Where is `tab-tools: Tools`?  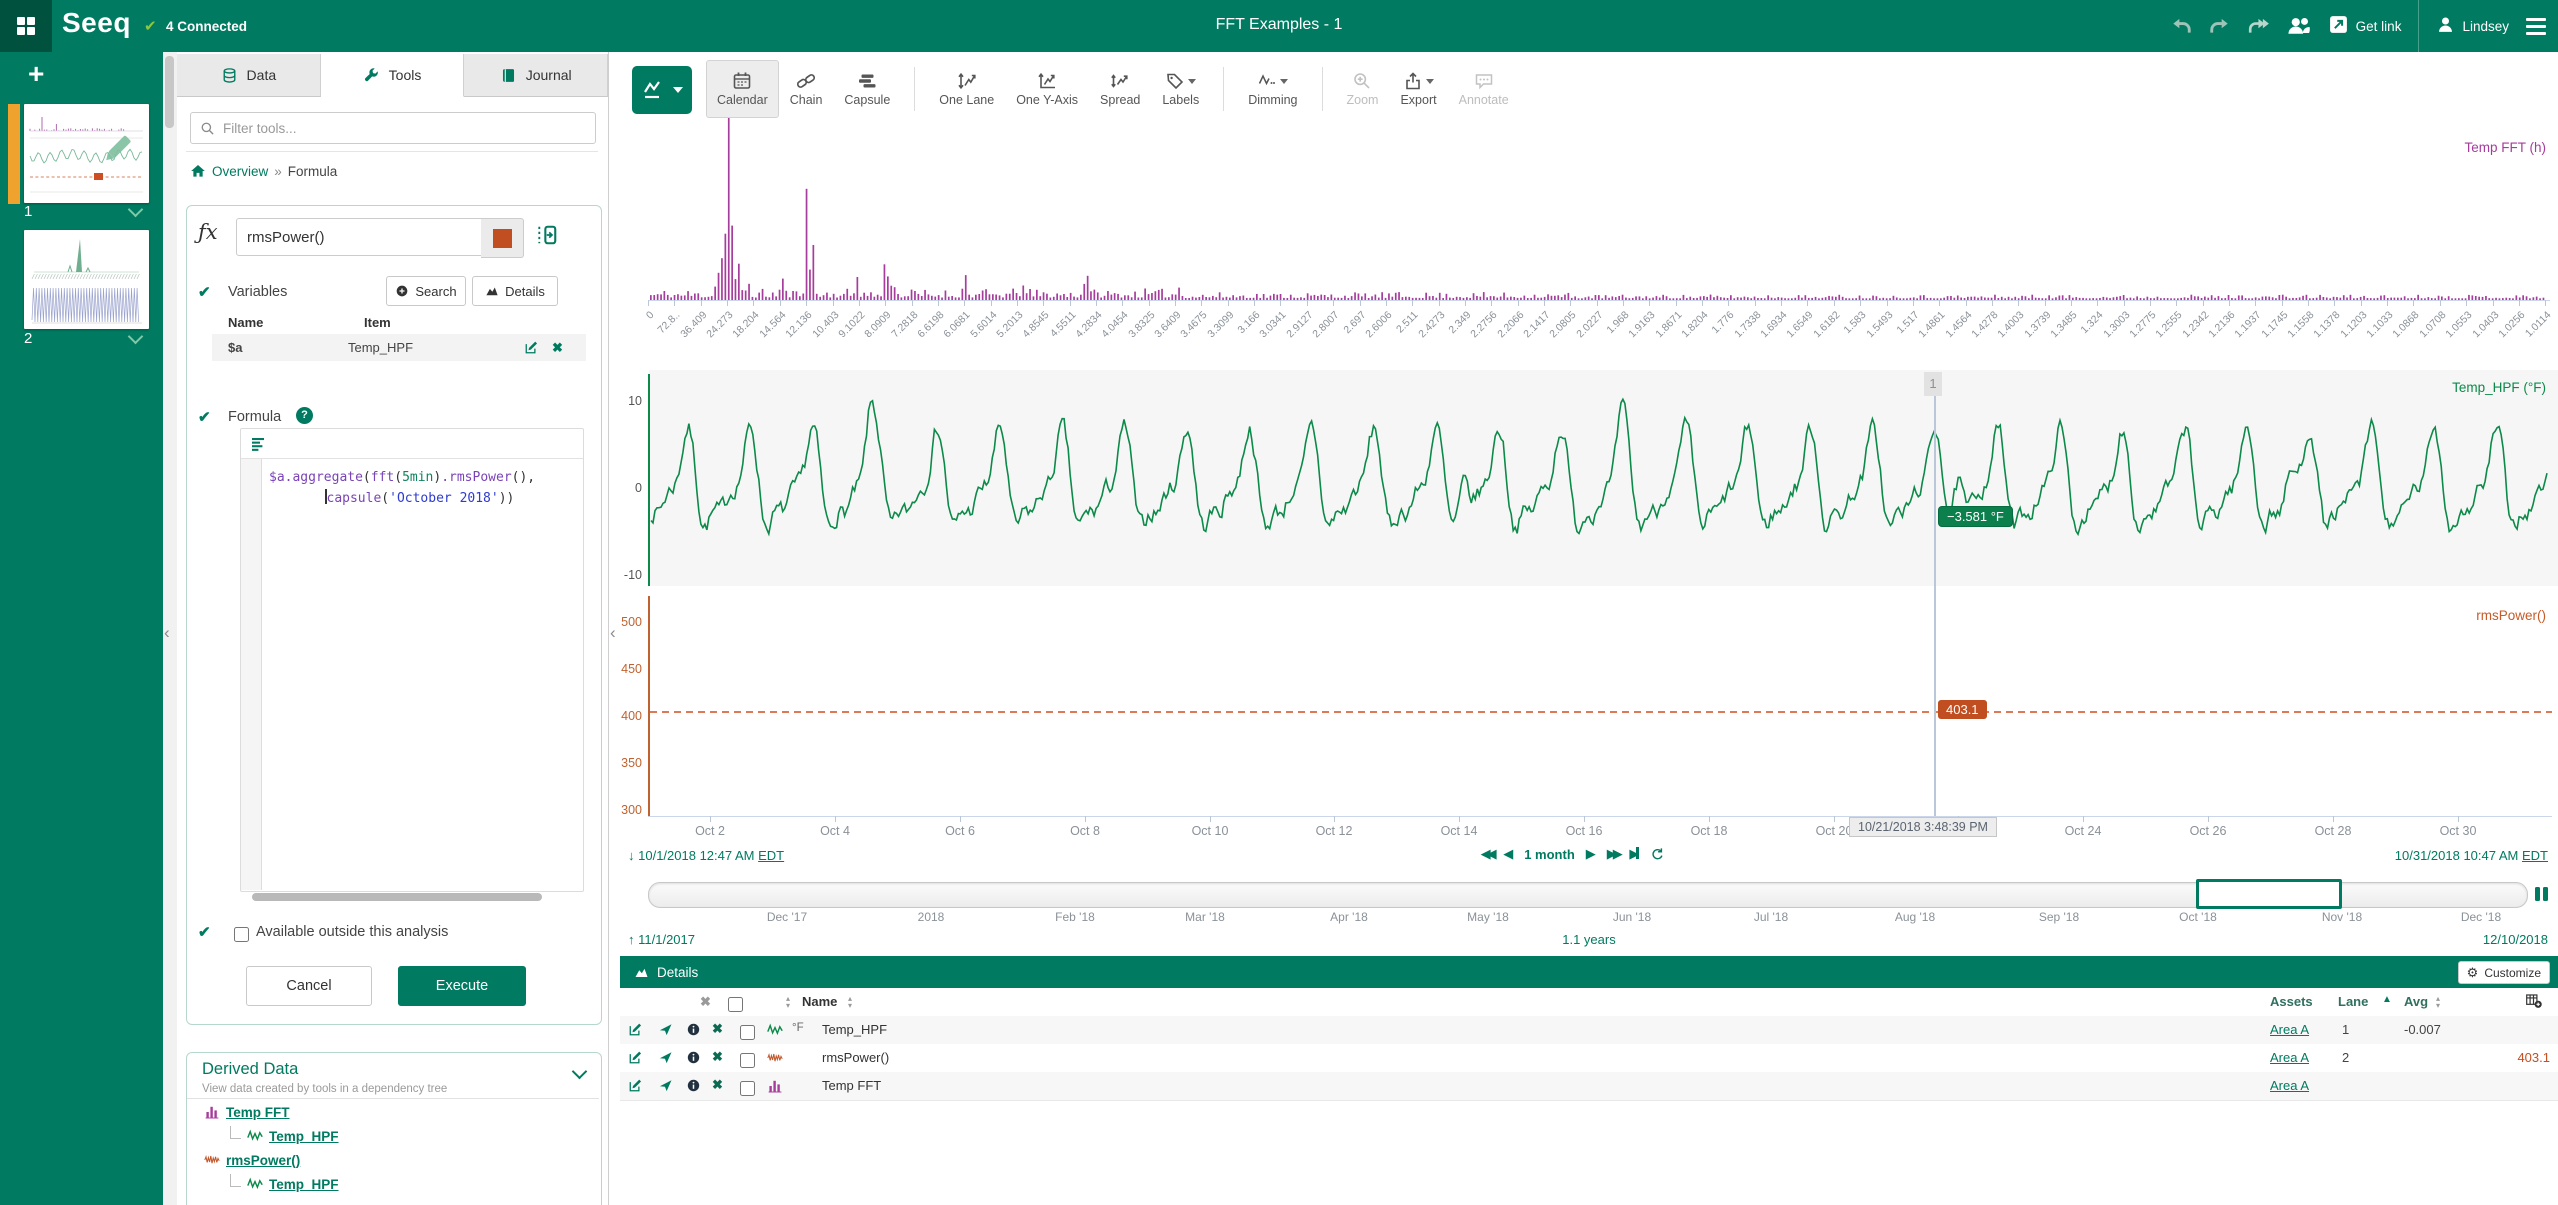 tab-tools: Tools is located at coordinates (392, 75).